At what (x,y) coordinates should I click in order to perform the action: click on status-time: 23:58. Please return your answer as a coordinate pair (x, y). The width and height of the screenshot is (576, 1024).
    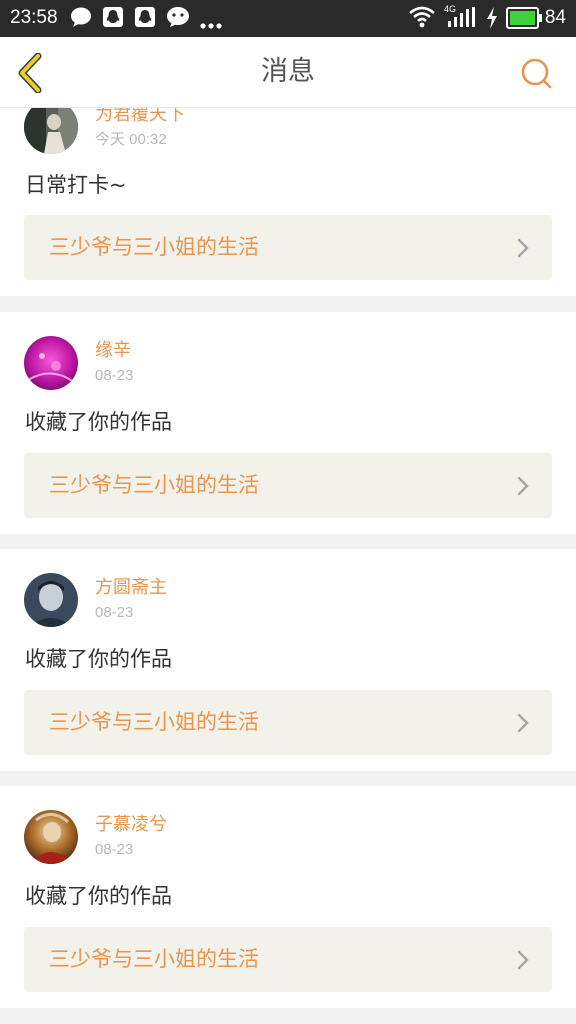
    Looking at the image, I should click on (34, 17).